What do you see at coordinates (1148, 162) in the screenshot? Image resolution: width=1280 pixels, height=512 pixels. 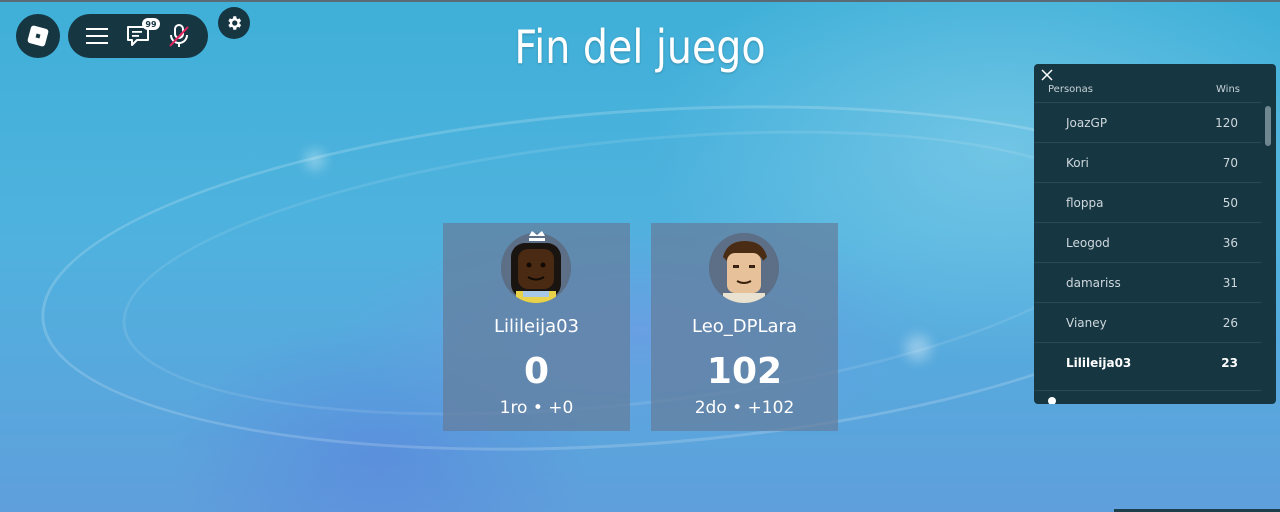 I see `leaderboard-row: Kori 70` at bounding box center [1148, 162].